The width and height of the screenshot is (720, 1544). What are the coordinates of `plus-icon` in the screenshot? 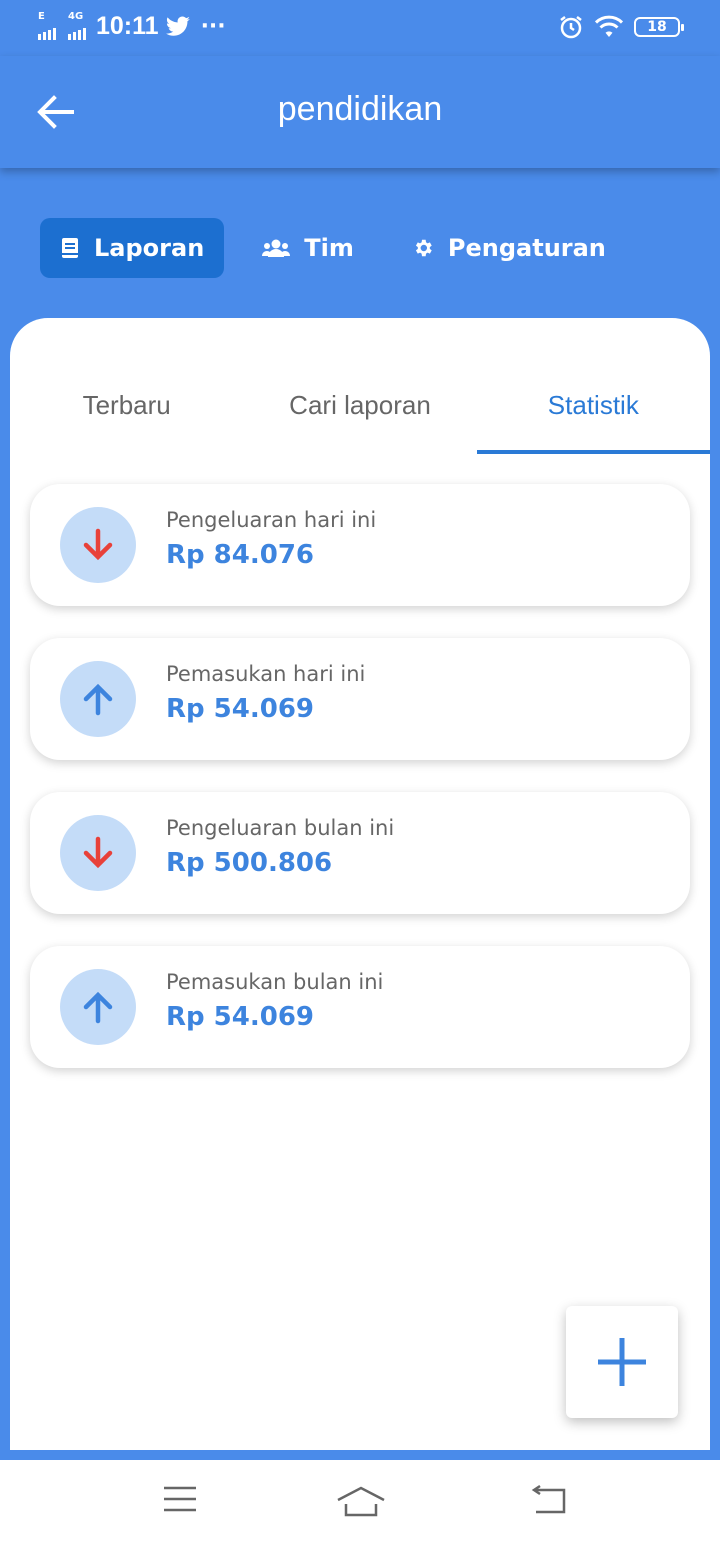 It's located at (622, 1362).